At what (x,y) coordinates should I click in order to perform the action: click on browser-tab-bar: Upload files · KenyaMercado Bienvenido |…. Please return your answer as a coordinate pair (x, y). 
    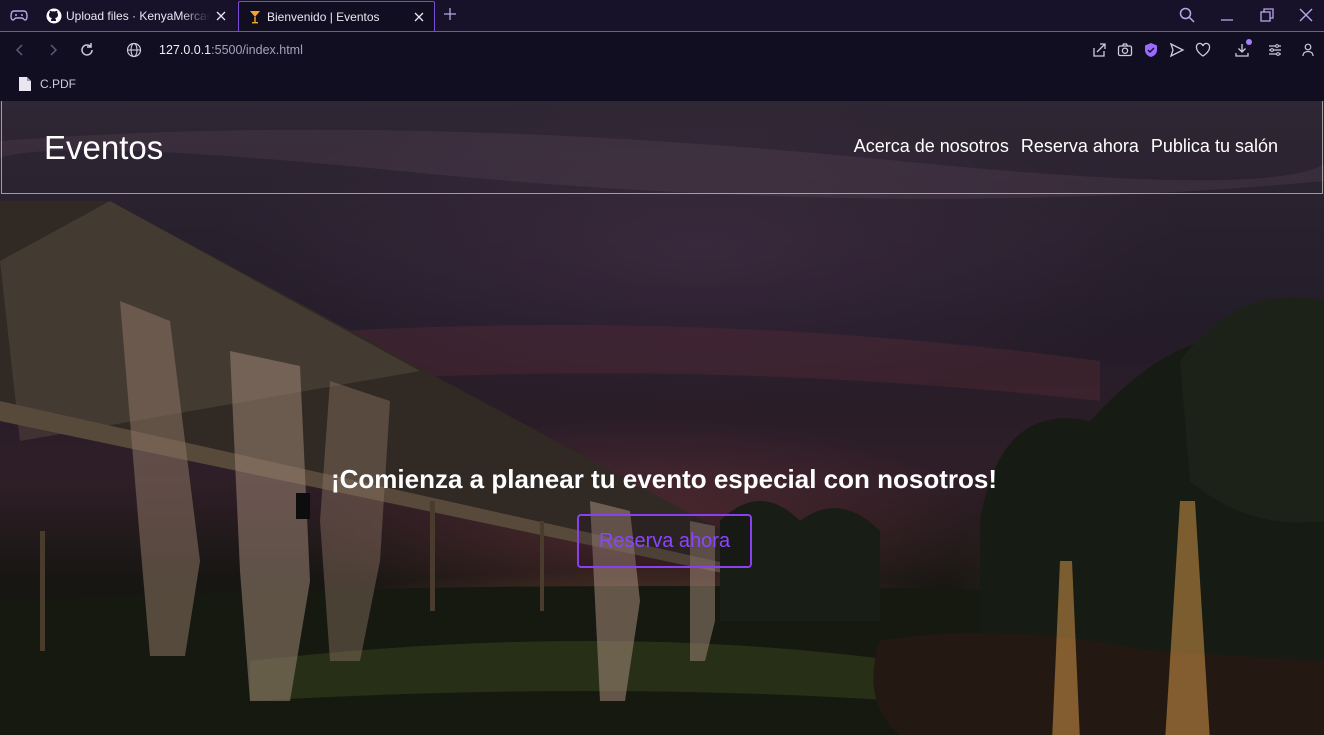
    Looking at the image, I should click on (662, 15).